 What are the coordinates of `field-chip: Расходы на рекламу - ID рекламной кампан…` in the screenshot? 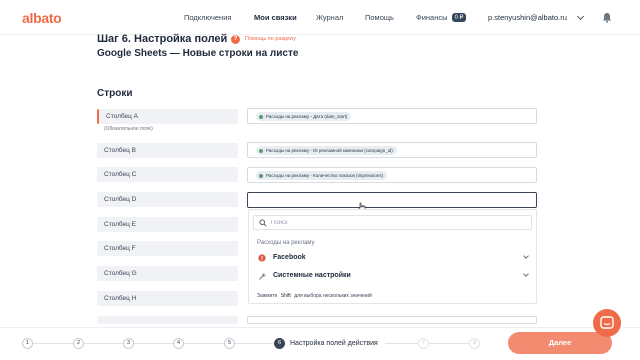 It's located at (326, 150).